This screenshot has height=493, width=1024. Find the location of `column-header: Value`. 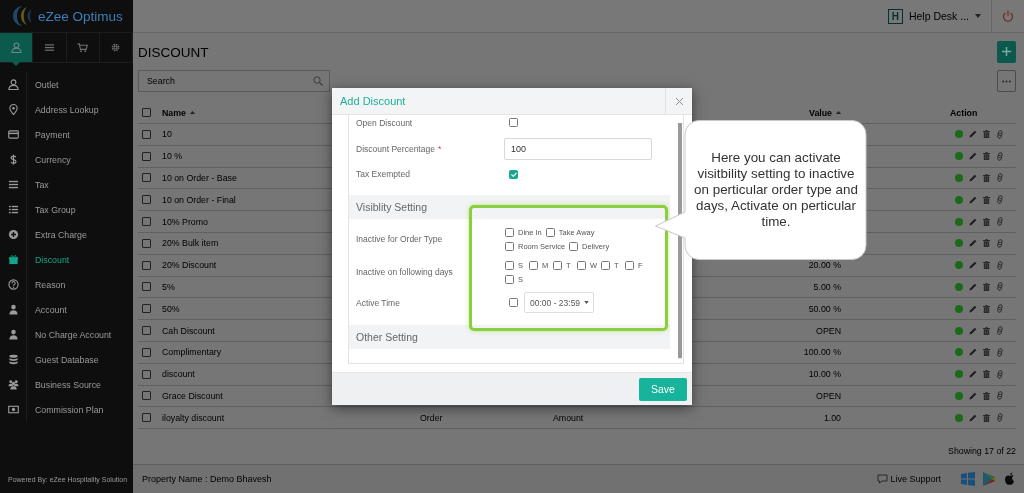

column-header: Value is located at coordinates (825, 112).